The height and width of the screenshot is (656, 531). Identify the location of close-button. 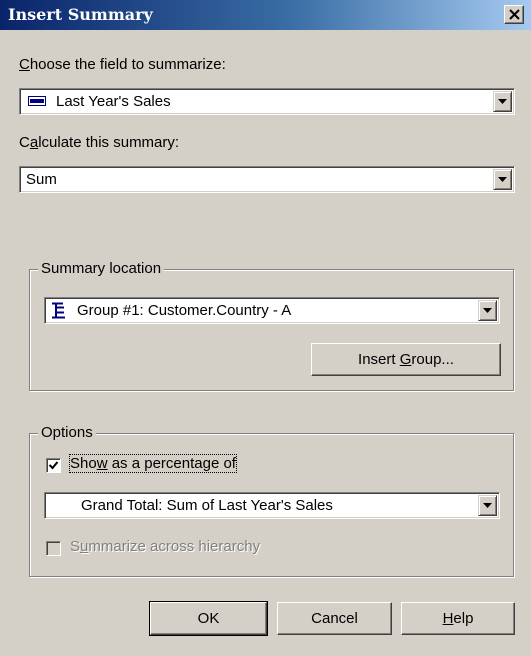
(514, 14).